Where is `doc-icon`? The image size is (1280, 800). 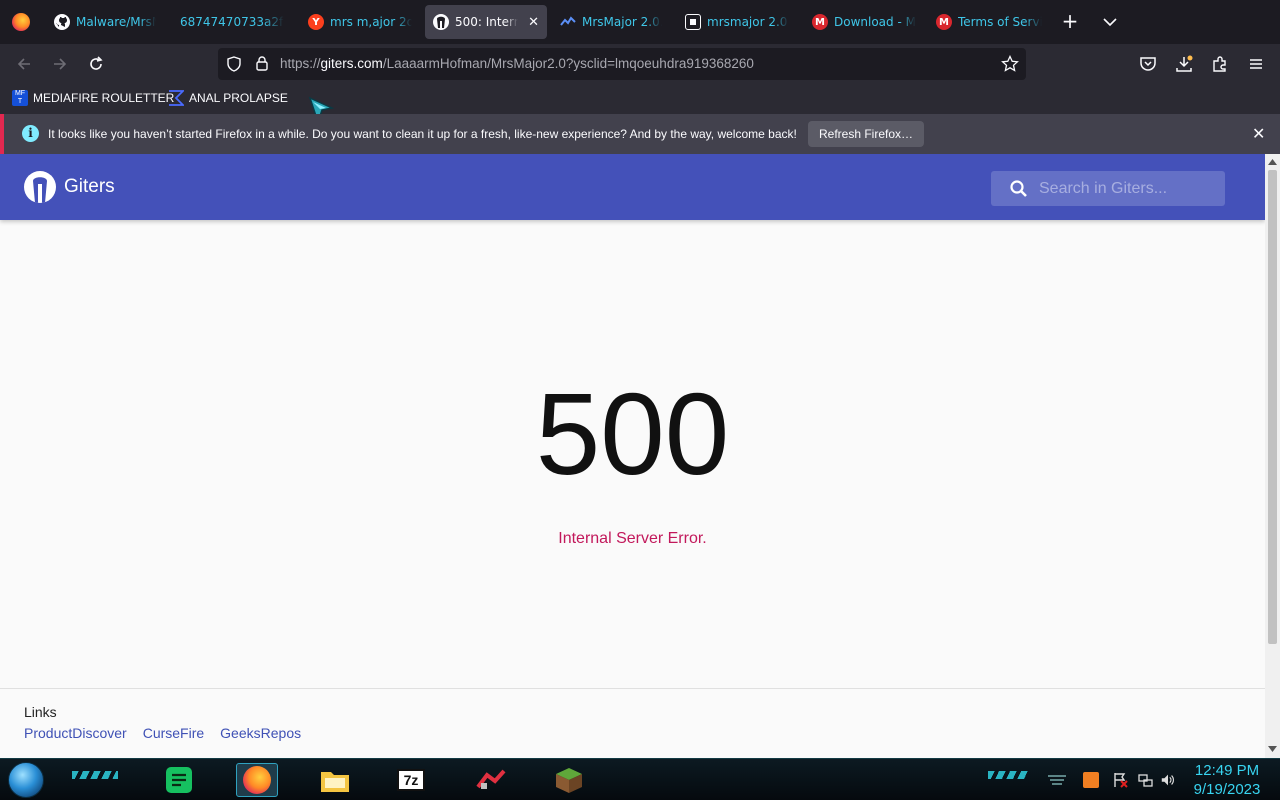 doc-icon is located at coordinates (693, 22).